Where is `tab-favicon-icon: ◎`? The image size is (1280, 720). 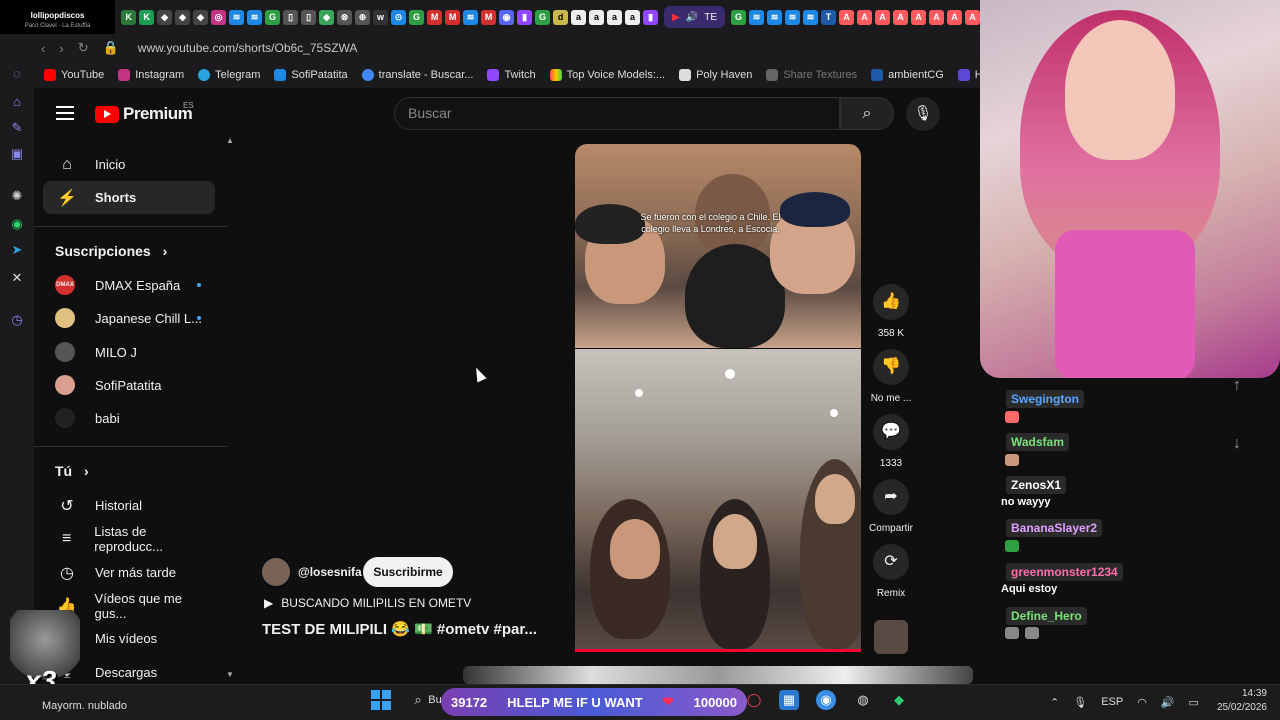
tab-favicon-icon: ◎ is located at coordinates (219, 17).